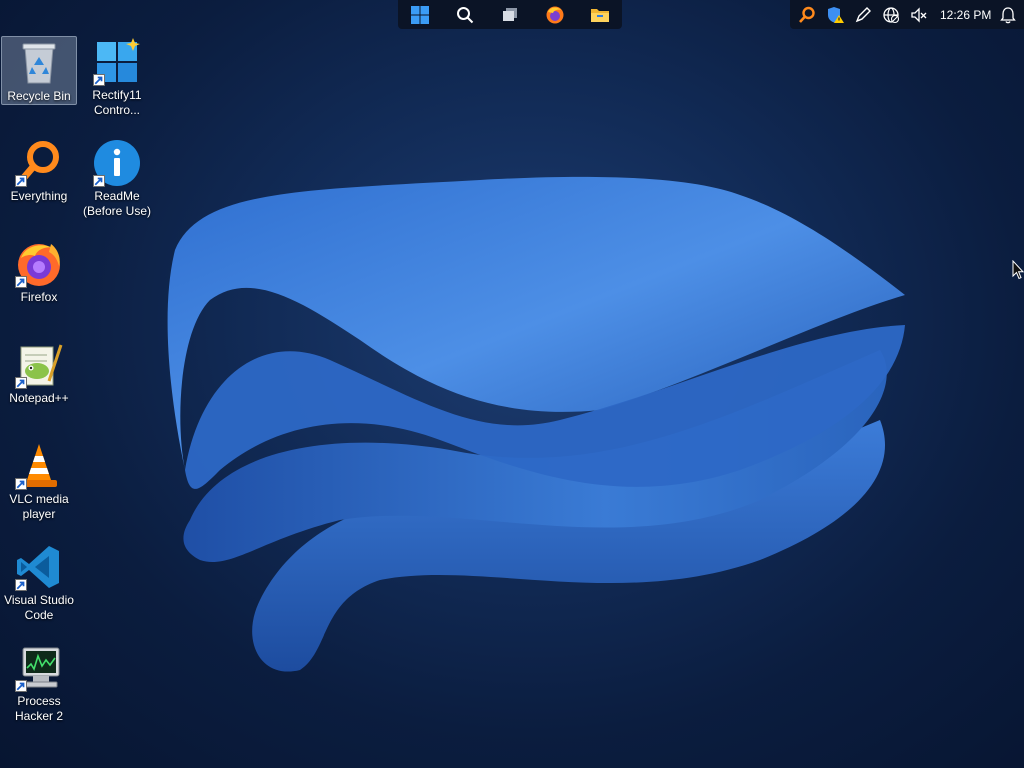 The height and width of the screenshot is (768, 1024). Describe the element at coordinates (117, 163) in the screenshot. I see `readme-info-icon` at that location.